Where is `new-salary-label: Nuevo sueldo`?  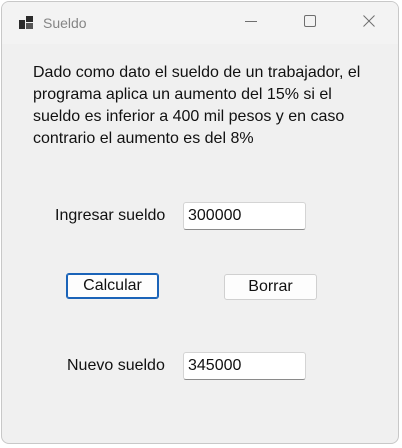
new-salary-label: Nuevo sueldo is located at coordinates (116, 365).